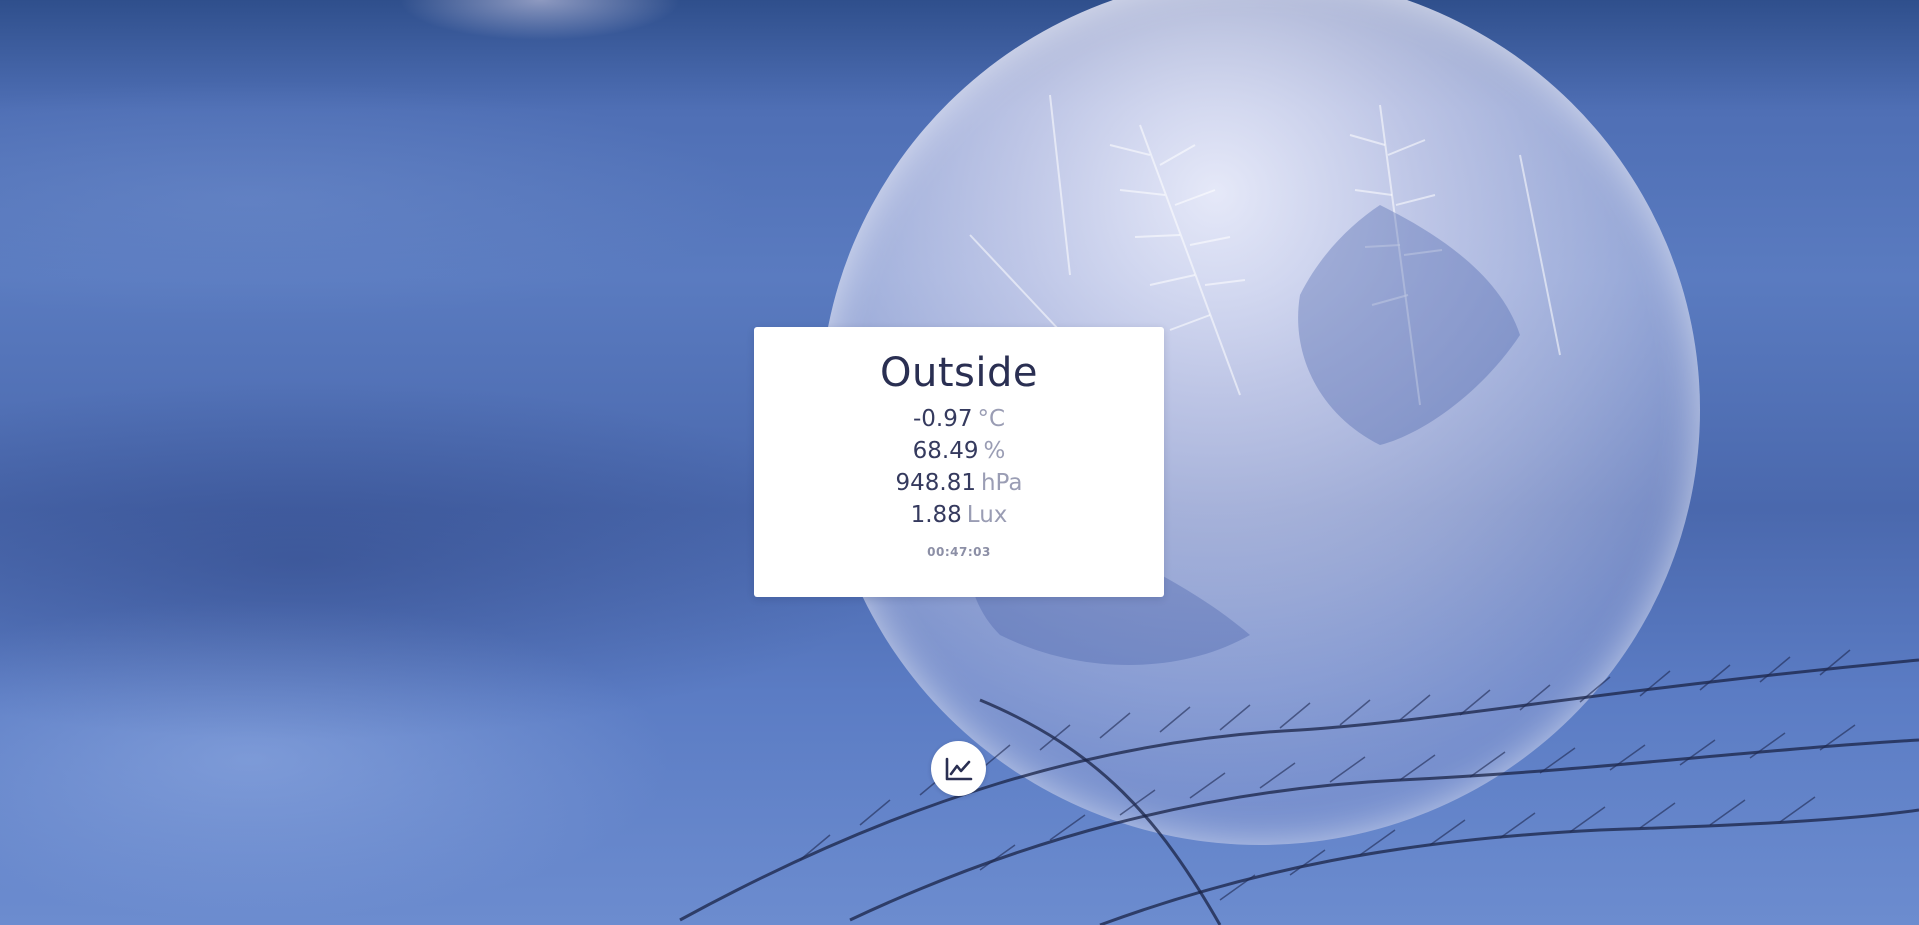  I want to click on last-updated-time: 00:47:03, so click(959, 552).